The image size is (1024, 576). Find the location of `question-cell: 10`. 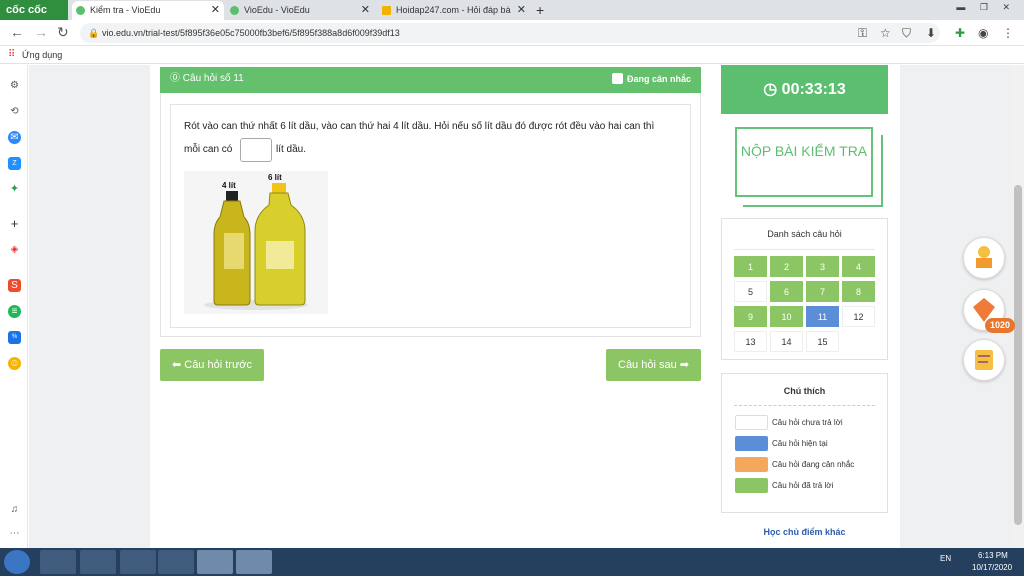

question-cell: 10 is located at coordinates (786, 316).